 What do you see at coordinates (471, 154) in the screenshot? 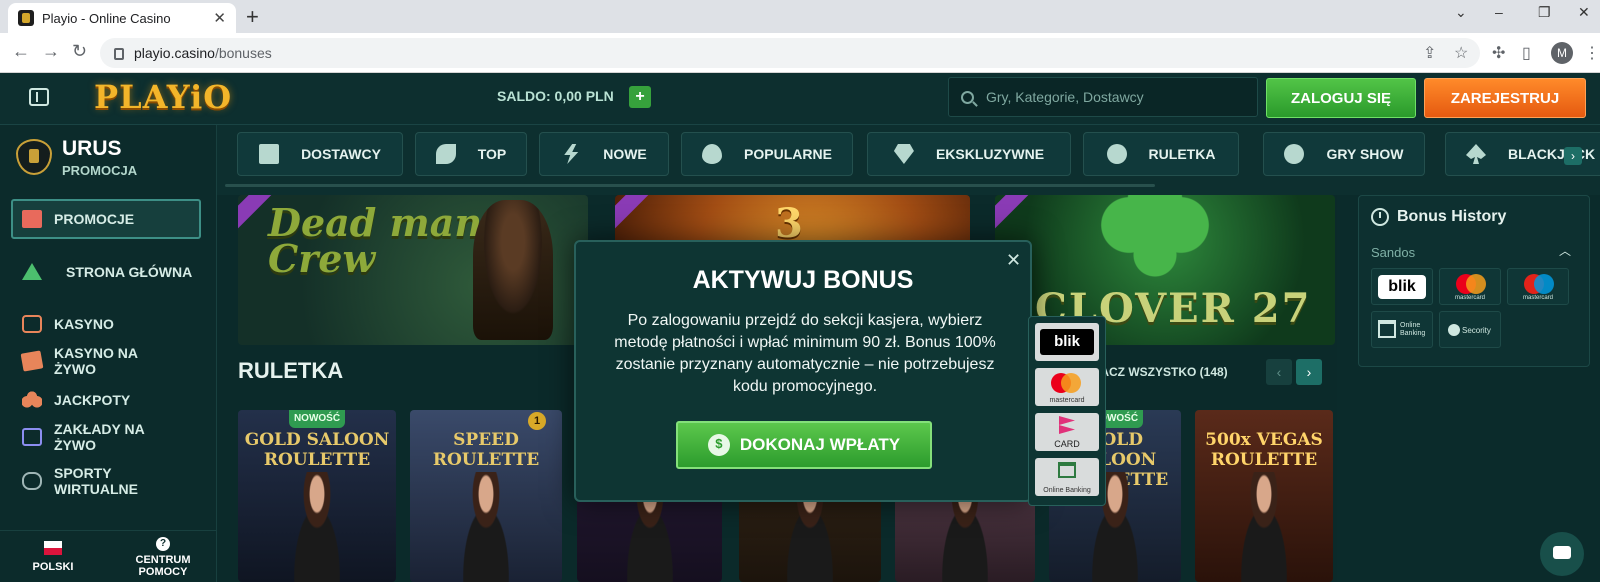
I see `category-top: TOP` at bounding box center [471, 154].